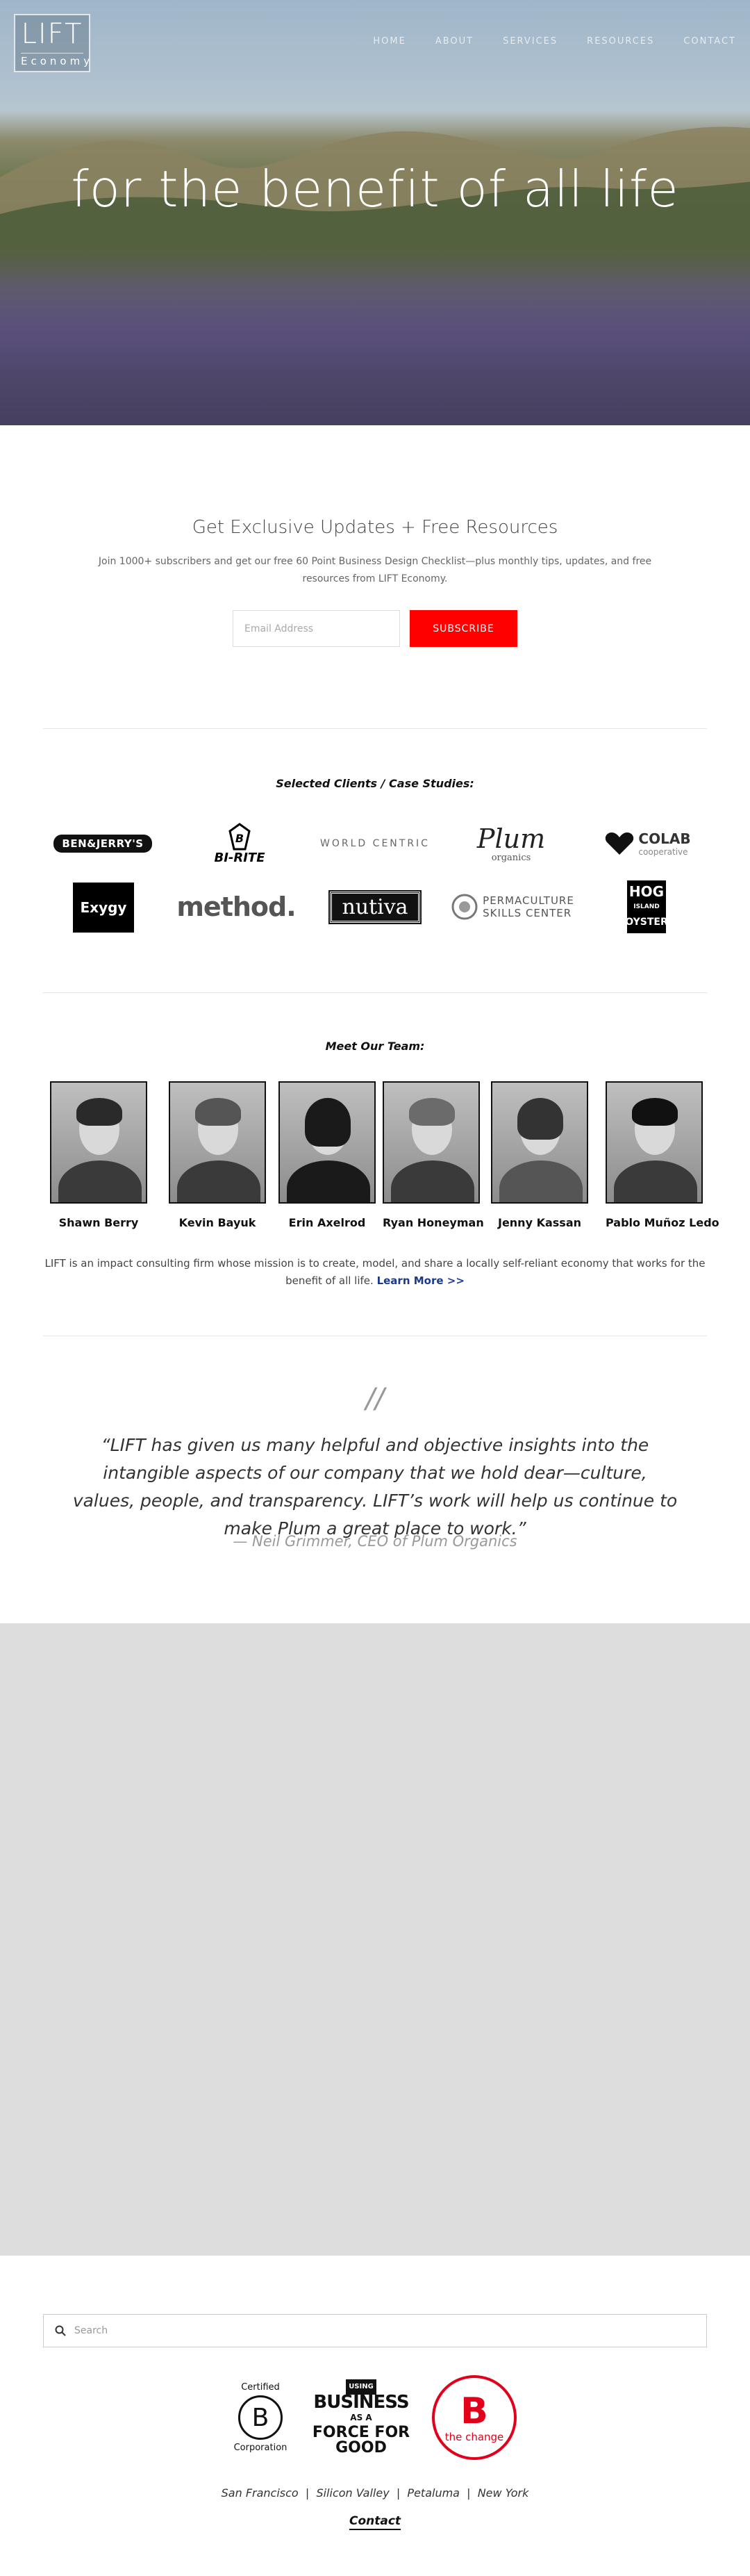 The width and height of the screenshot is (750, 2576). Describe the element at coordinates (375, 189) in the screenshot. I see `hero-title: for the benefit of all life` at that location.